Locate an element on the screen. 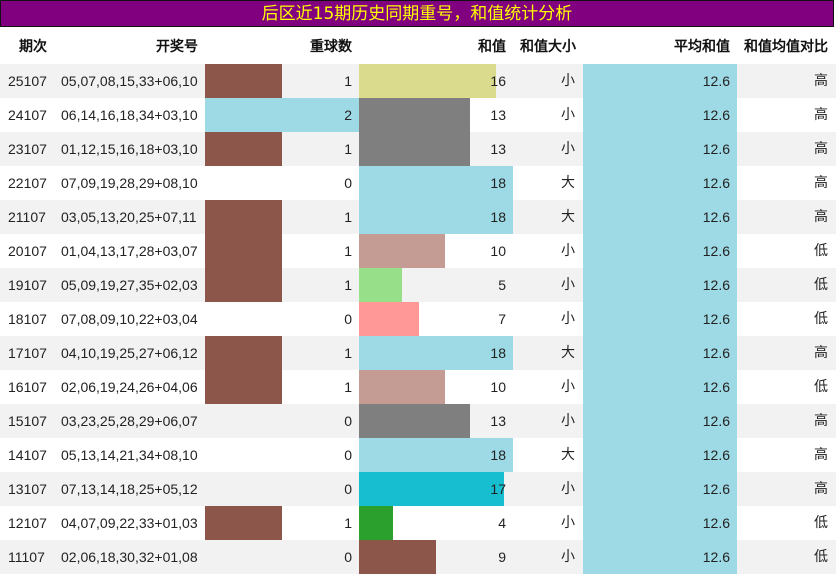 The height and width of the screenshot is (575, 836). period-cell: 16107 is located at coordinates (27, 387).